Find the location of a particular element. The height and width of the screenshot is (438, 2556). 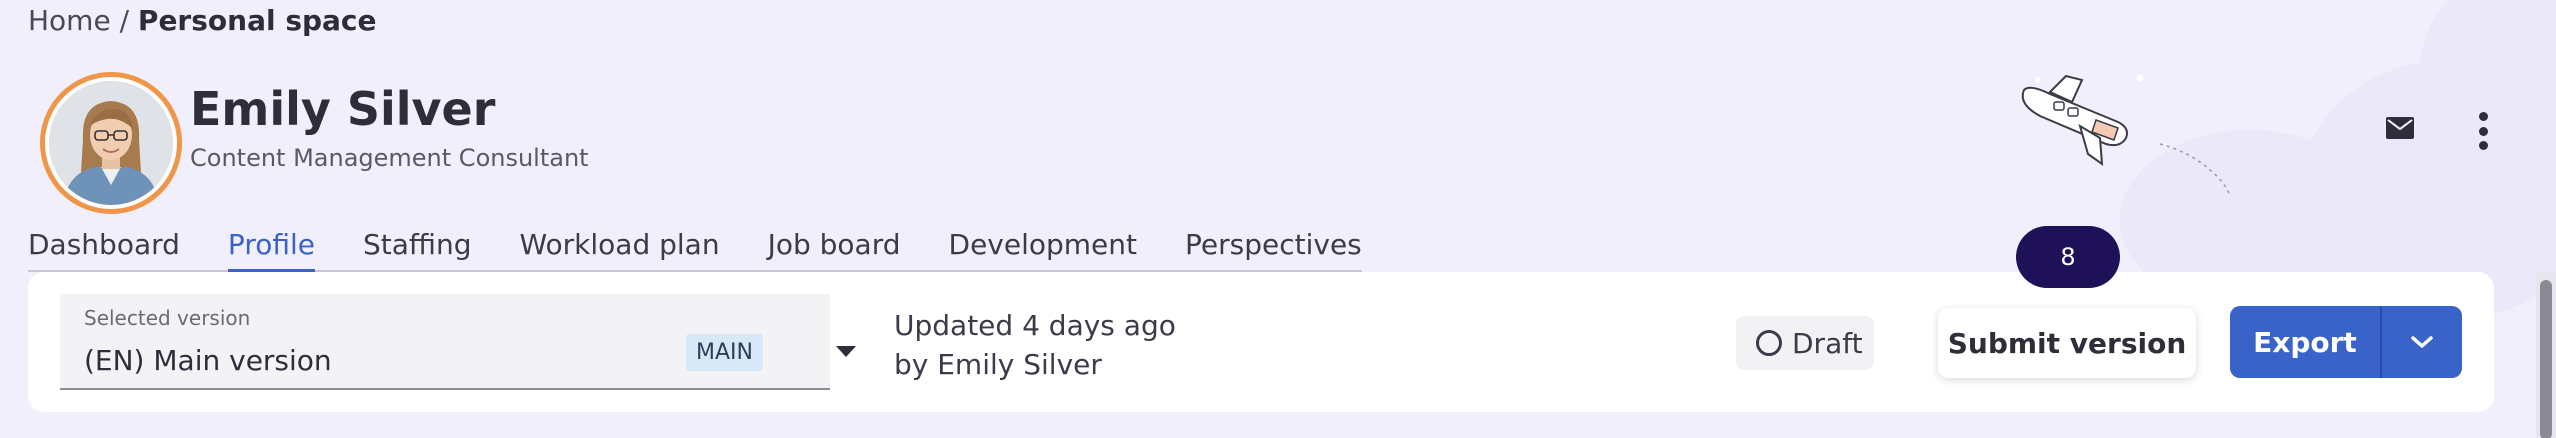

rocket-illustration is located at coordinates (2125, 135).